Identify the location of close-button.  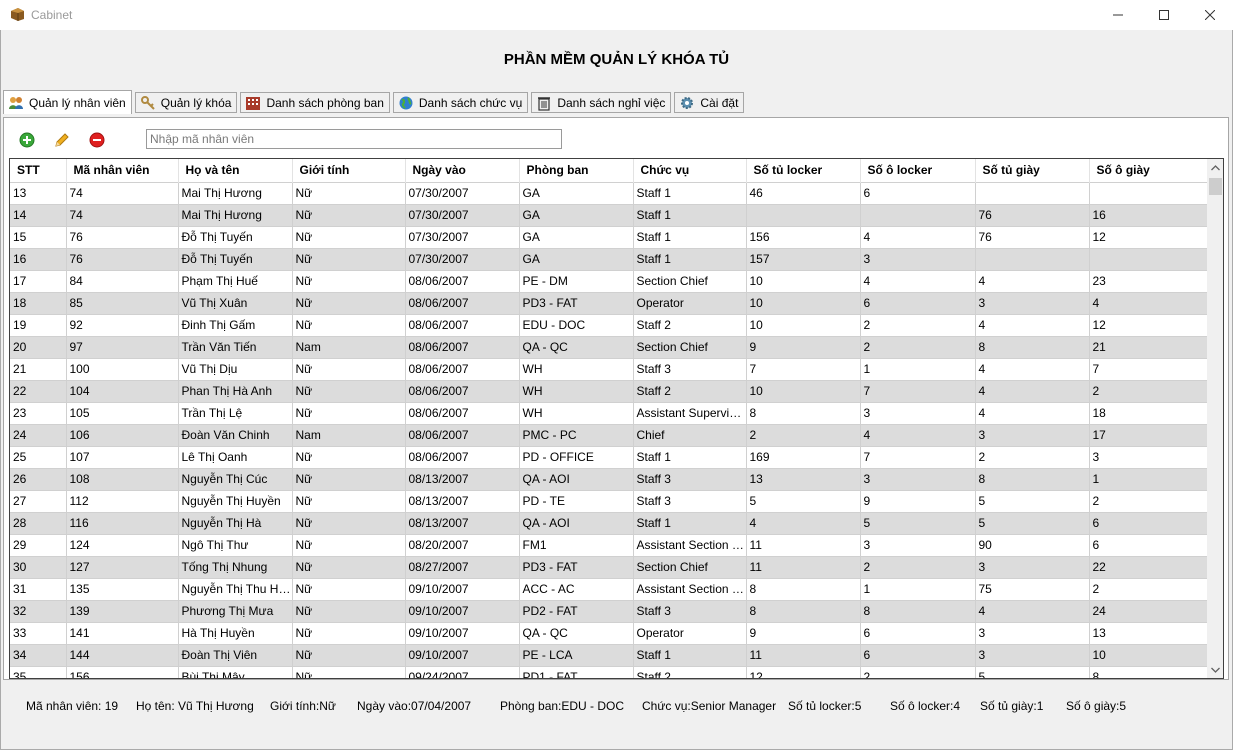
(1210, 15).